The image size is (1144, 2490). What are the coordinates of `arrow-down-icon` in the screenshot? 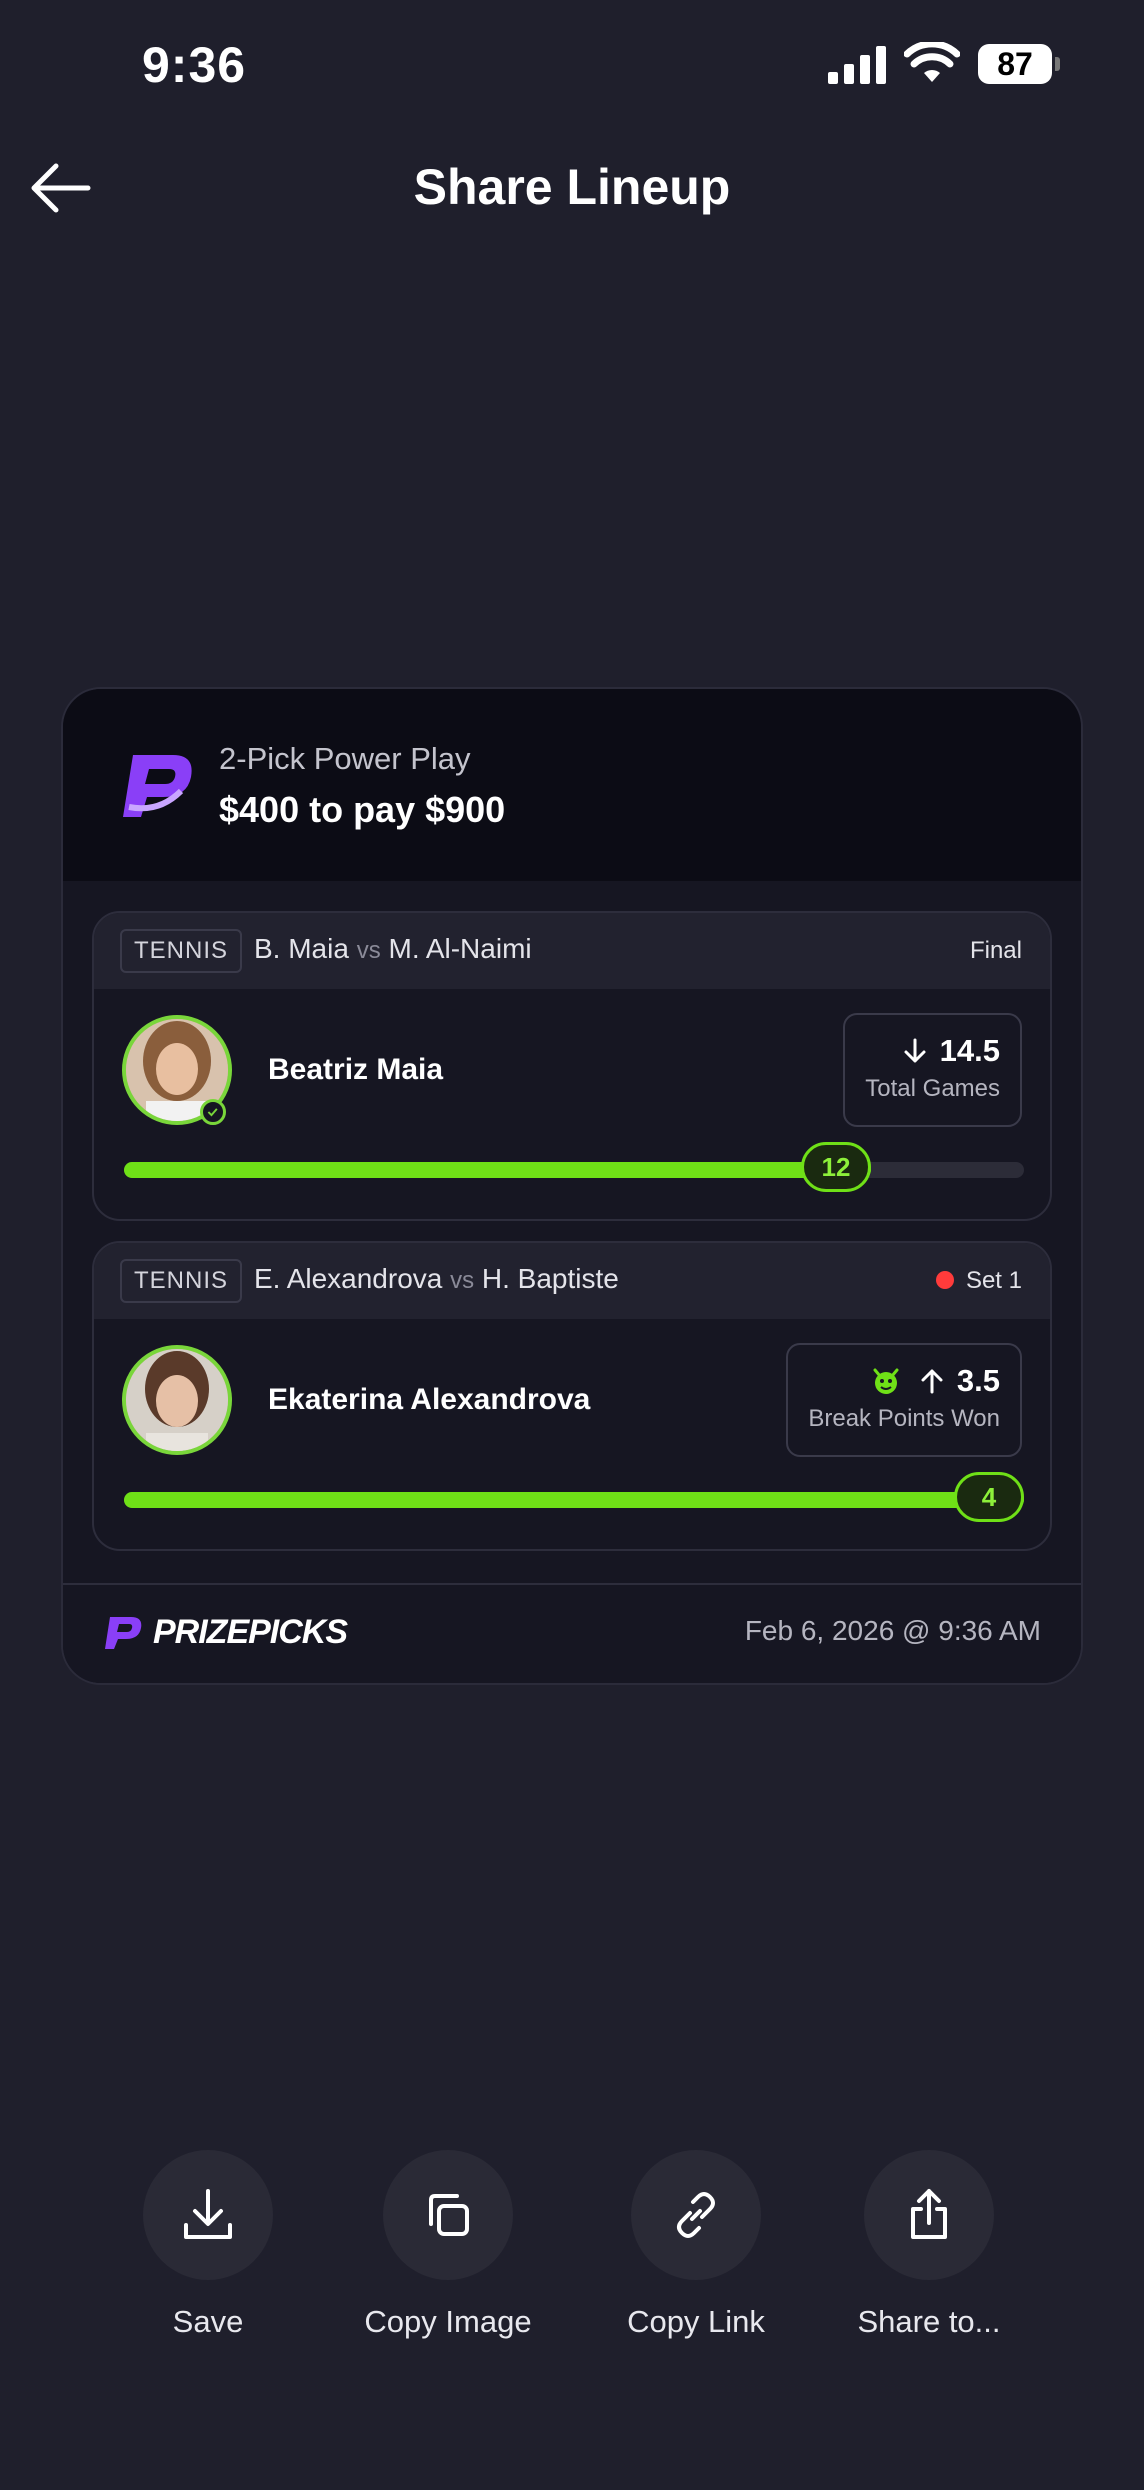 It's located at (915, 1050).